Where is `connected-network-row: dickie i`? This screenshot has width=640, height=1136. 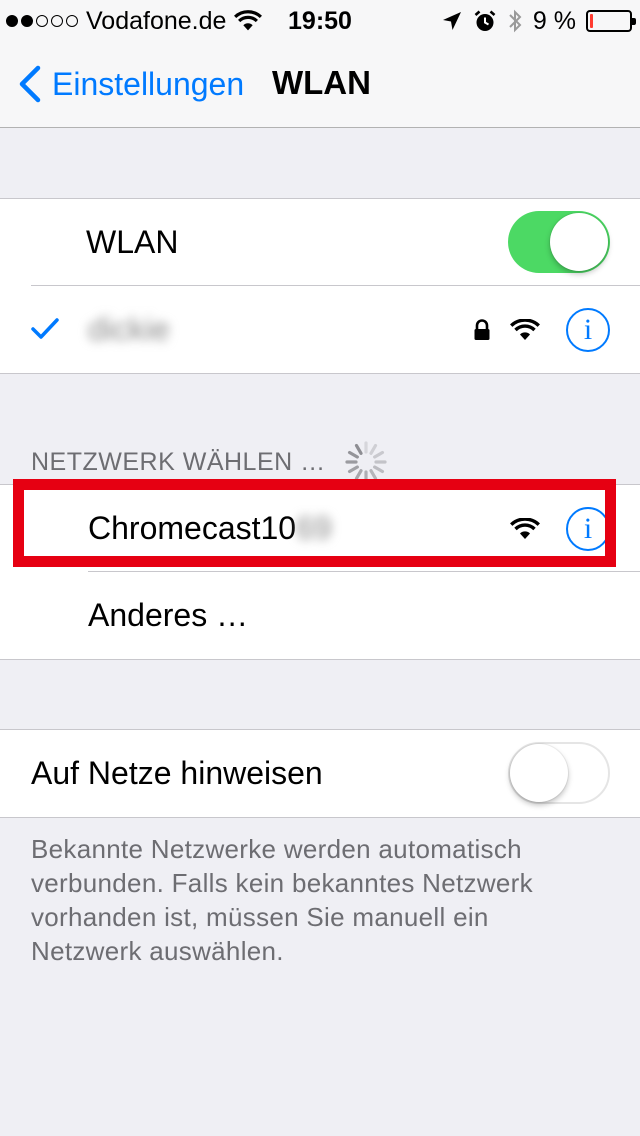 connected-network-row: dickie i is located at coordinates (320, 329).